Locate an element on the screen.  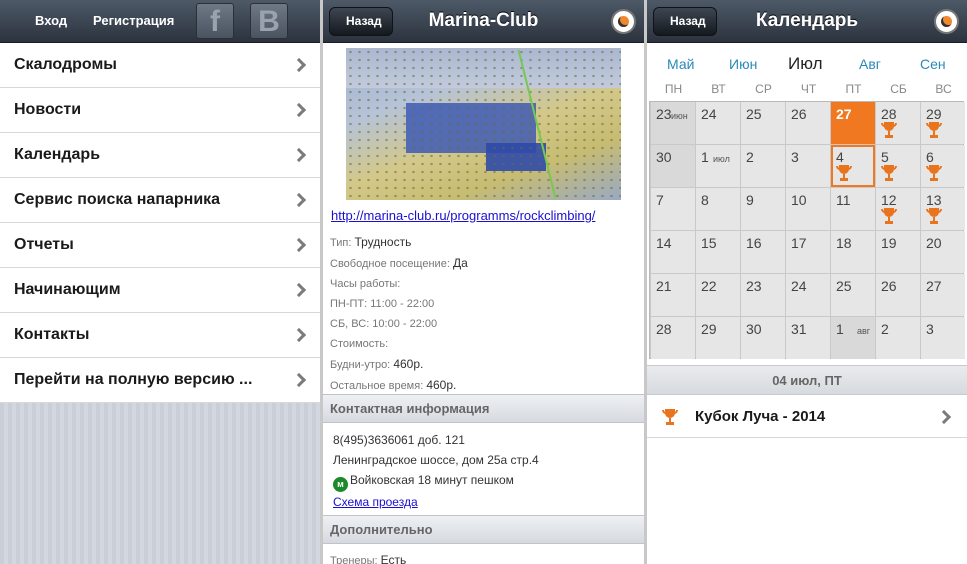
additional-section-header: Дополнительно is located at coordinates (483, 529).